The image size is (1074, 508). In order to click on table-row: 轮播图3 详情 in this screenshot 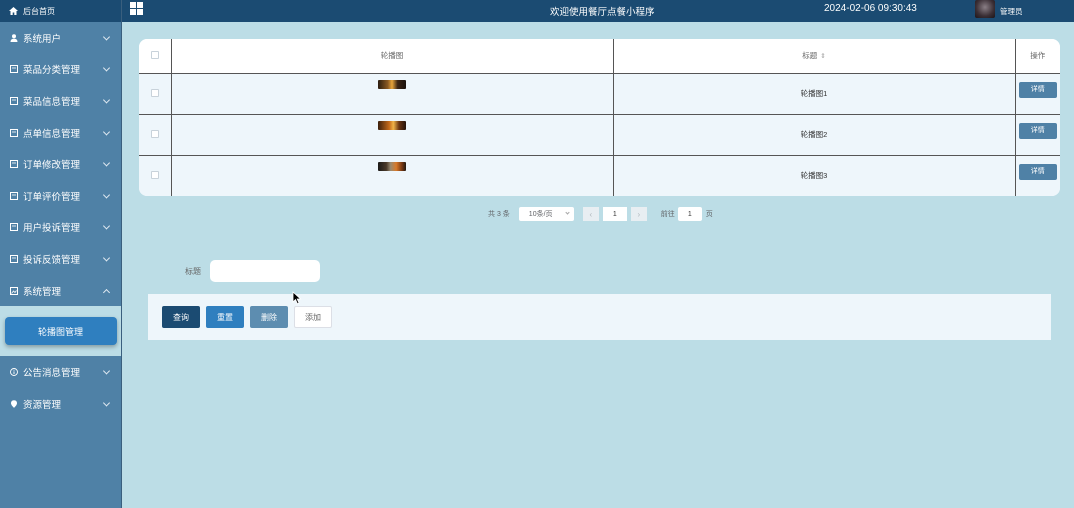, I will do `click(599, 175)`.